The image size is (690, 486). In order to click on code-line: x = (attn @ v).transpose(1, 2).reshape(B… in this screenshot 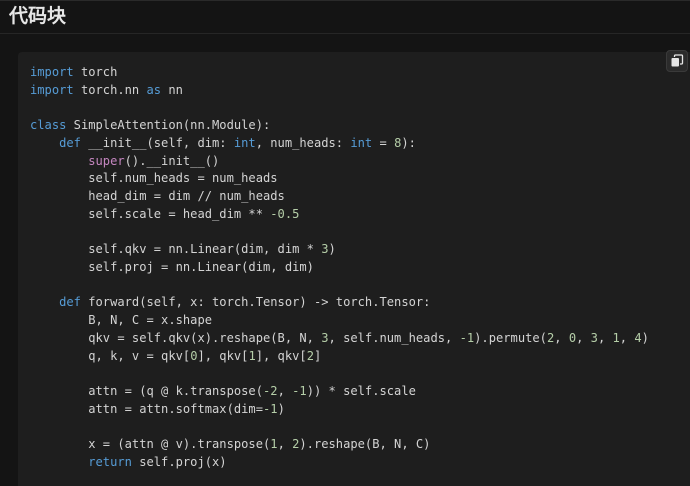, I will do `click(339, 445)`.